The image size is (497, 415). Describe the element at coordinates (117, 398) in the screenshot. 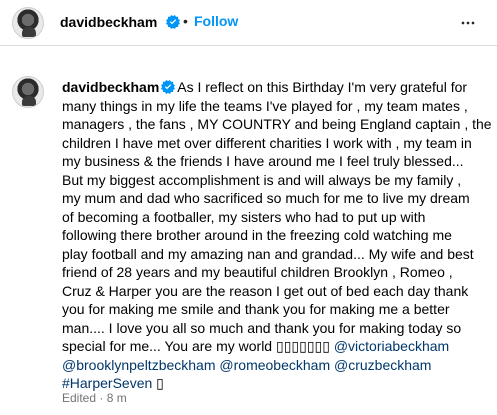

I see `time-ago: 8 m` at that location.